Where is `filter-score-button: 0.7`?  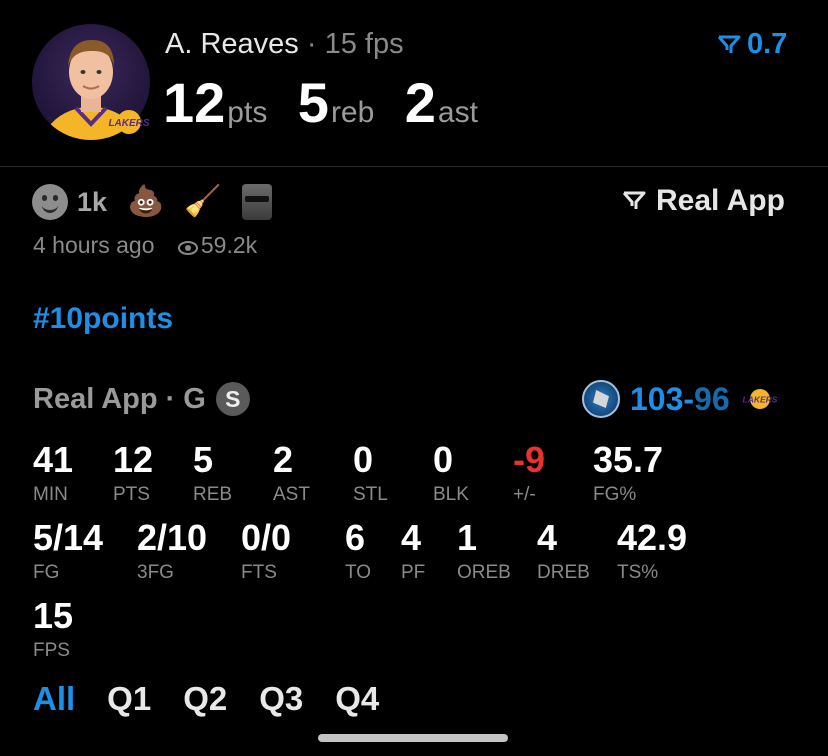
filter-score-button: 0.7 is located at coordinates (752, 44).